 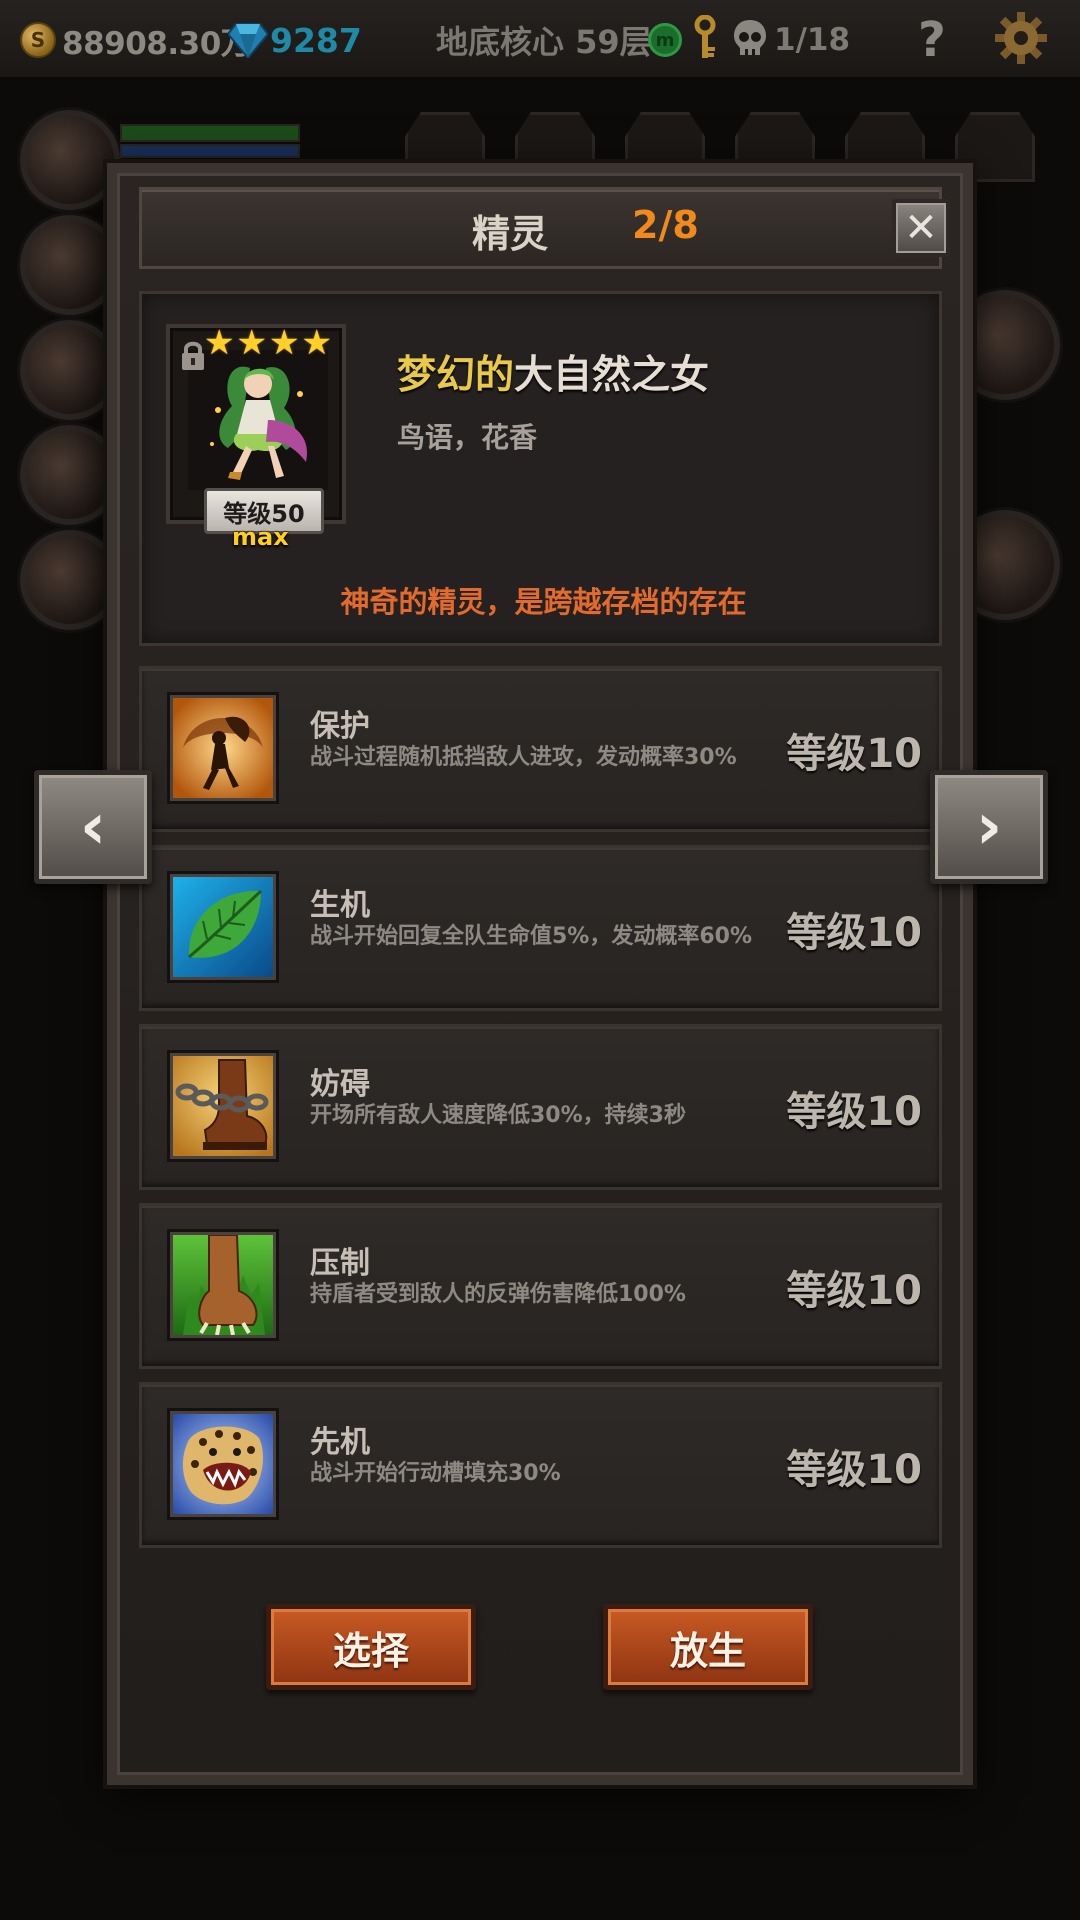 I want to click on skill-name: 保护, so click(x=340, y=726).